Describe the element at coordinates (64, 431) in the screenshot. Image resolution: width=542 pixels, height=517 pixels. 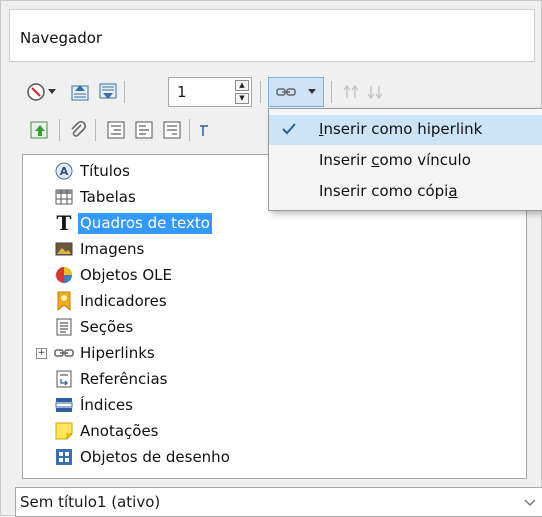
I see `comment-icon` at that location.